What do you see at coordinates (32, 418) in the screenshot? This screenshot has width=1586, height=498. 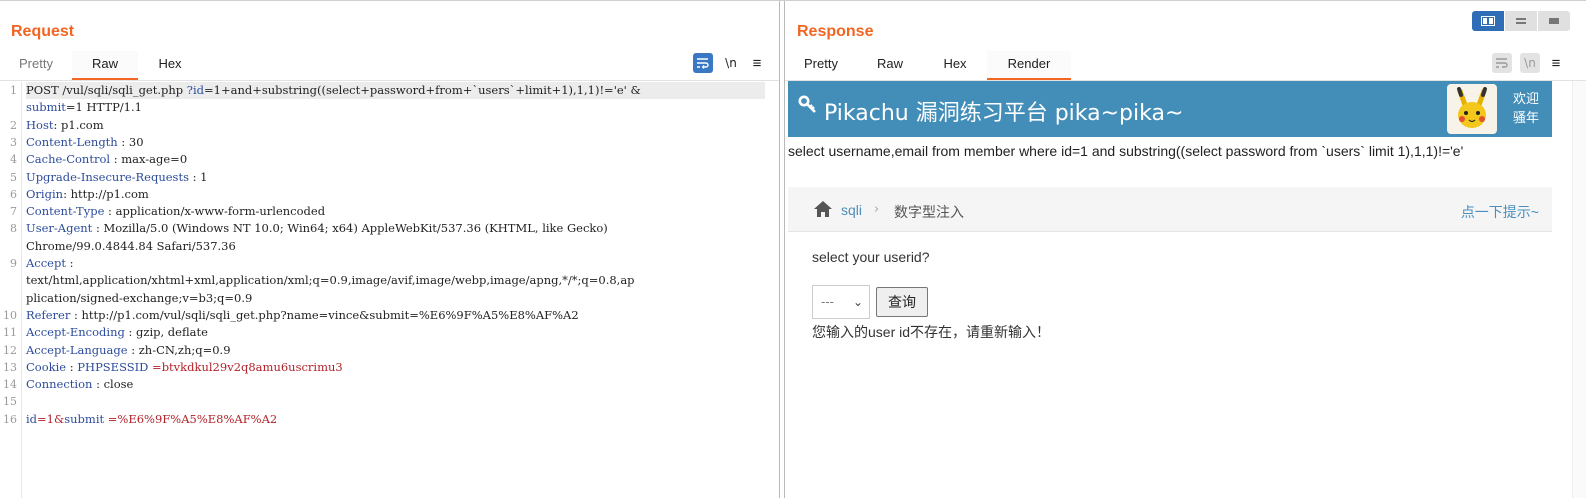 I see `line-token: id` at bounding box center [32, 418].